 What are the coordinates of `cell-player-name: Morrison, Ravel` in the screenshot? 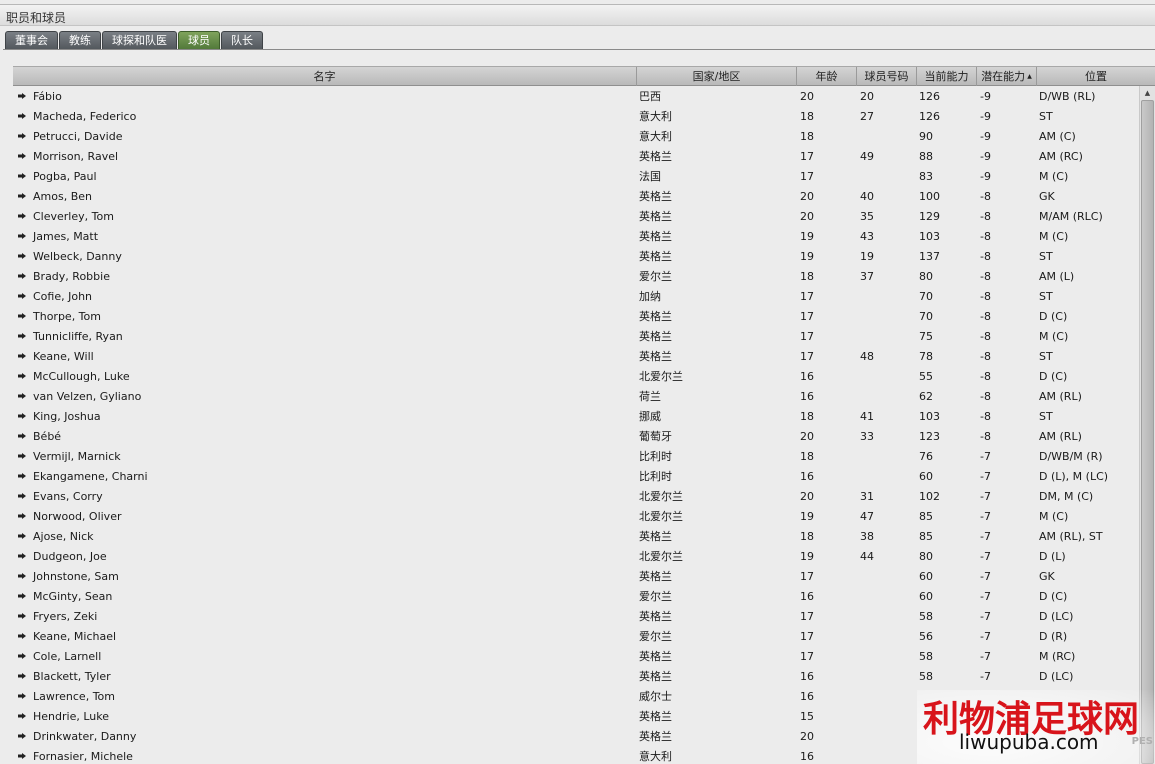 It's located at (75, 156).